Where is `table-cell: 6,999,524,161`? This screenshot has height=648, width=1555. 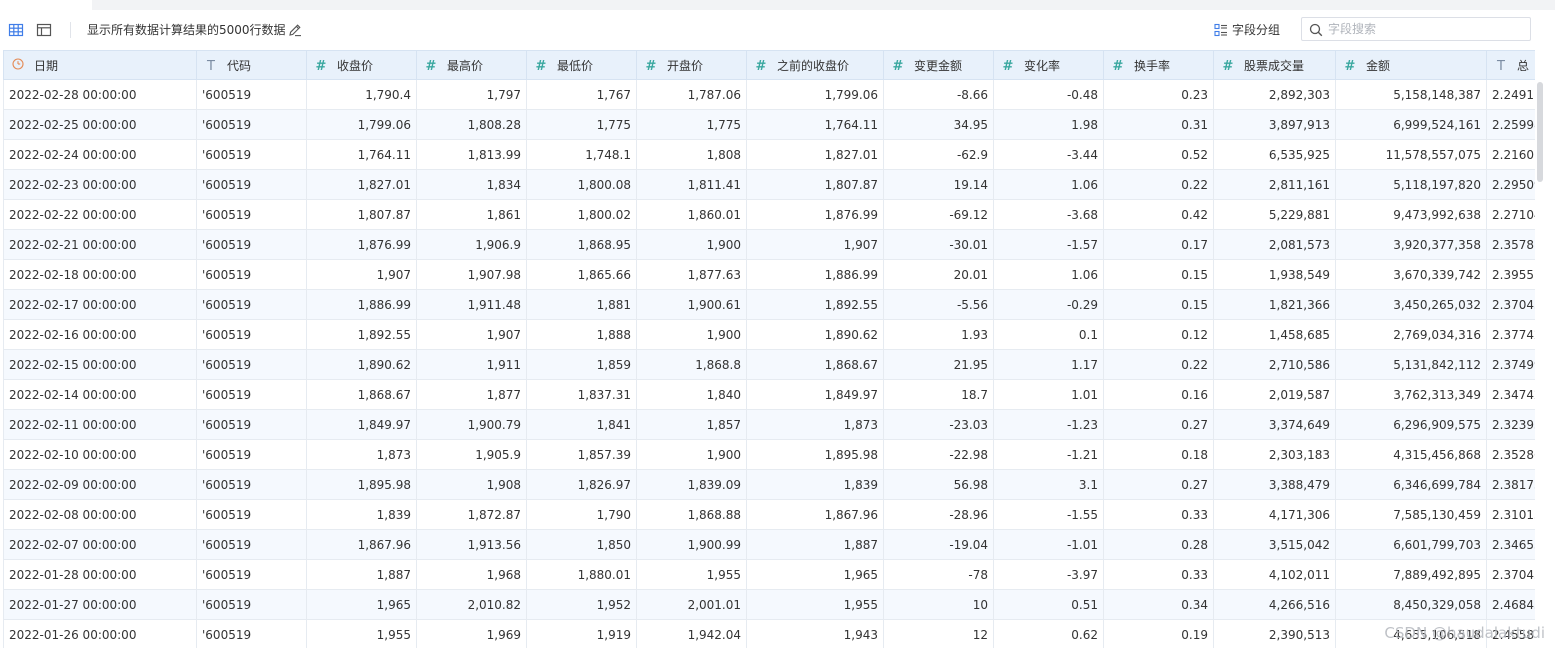
table-cell: 6,999,524,161 is located at coordinates (1411, 124).